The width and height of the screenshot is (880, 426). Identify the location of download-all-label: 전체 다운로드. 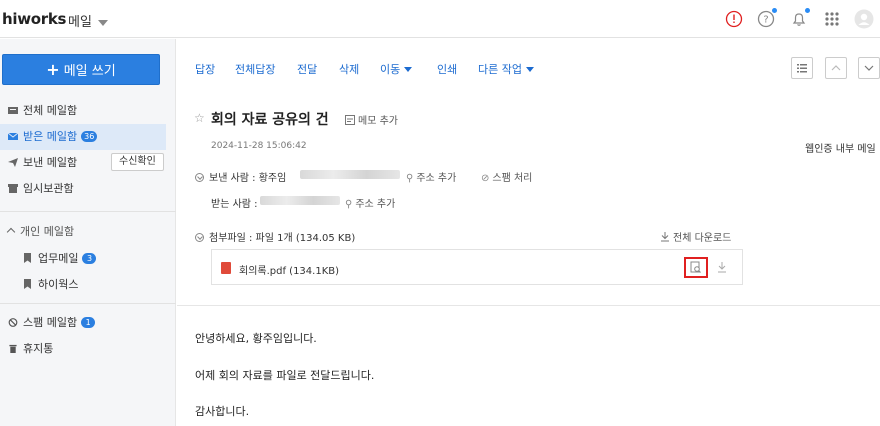
(702, 238).